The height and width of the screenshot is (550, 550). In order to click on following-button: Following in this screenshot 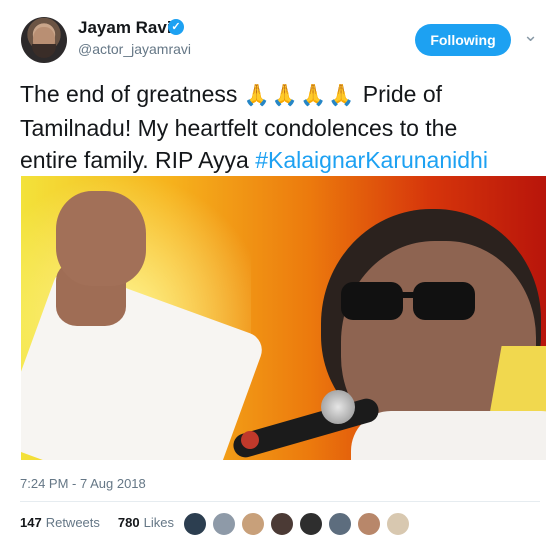, I will do `click(463, 40)`.